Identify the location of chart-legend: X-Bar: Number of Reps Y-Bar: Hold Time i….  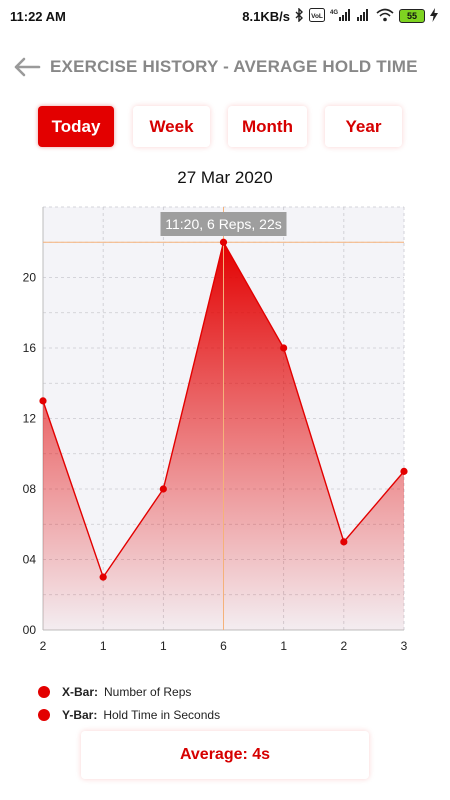
(129, 703).